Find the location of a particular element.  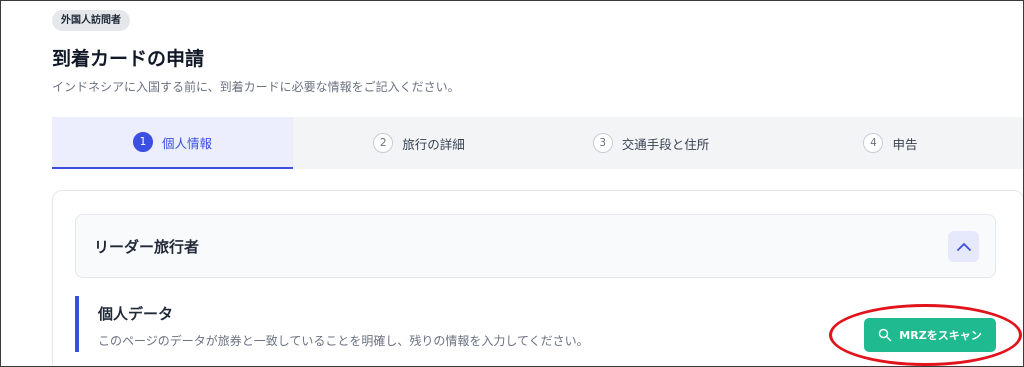

chevron-up-icon is located at coordinates (963, 246).